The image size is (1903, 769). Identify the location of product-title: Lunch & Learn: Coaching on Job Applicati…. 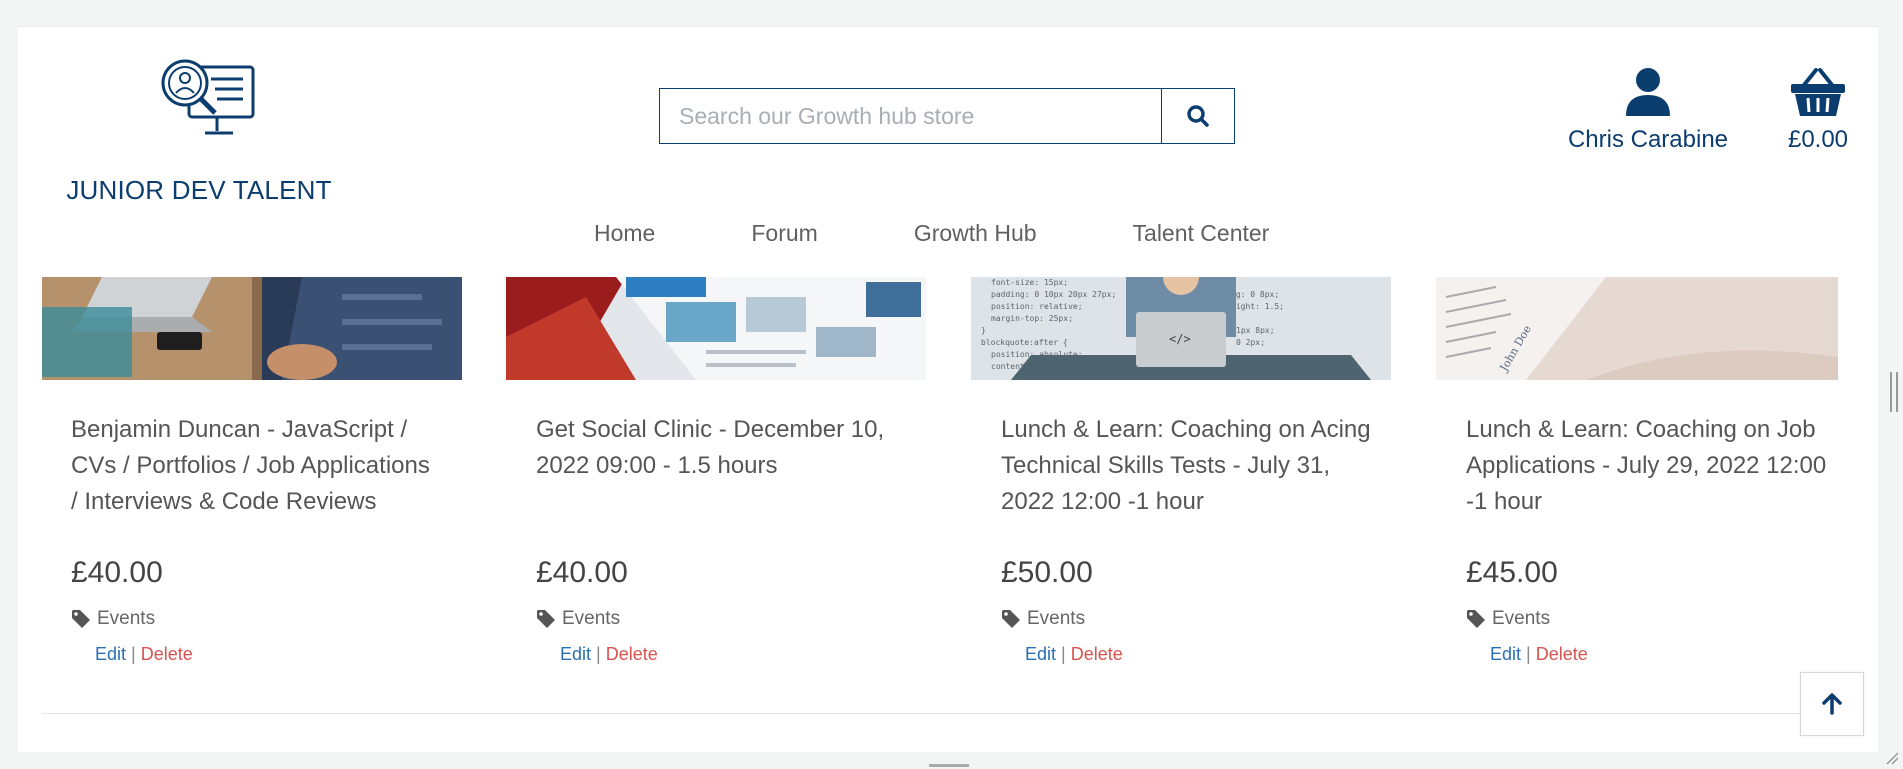
(1651, 484).